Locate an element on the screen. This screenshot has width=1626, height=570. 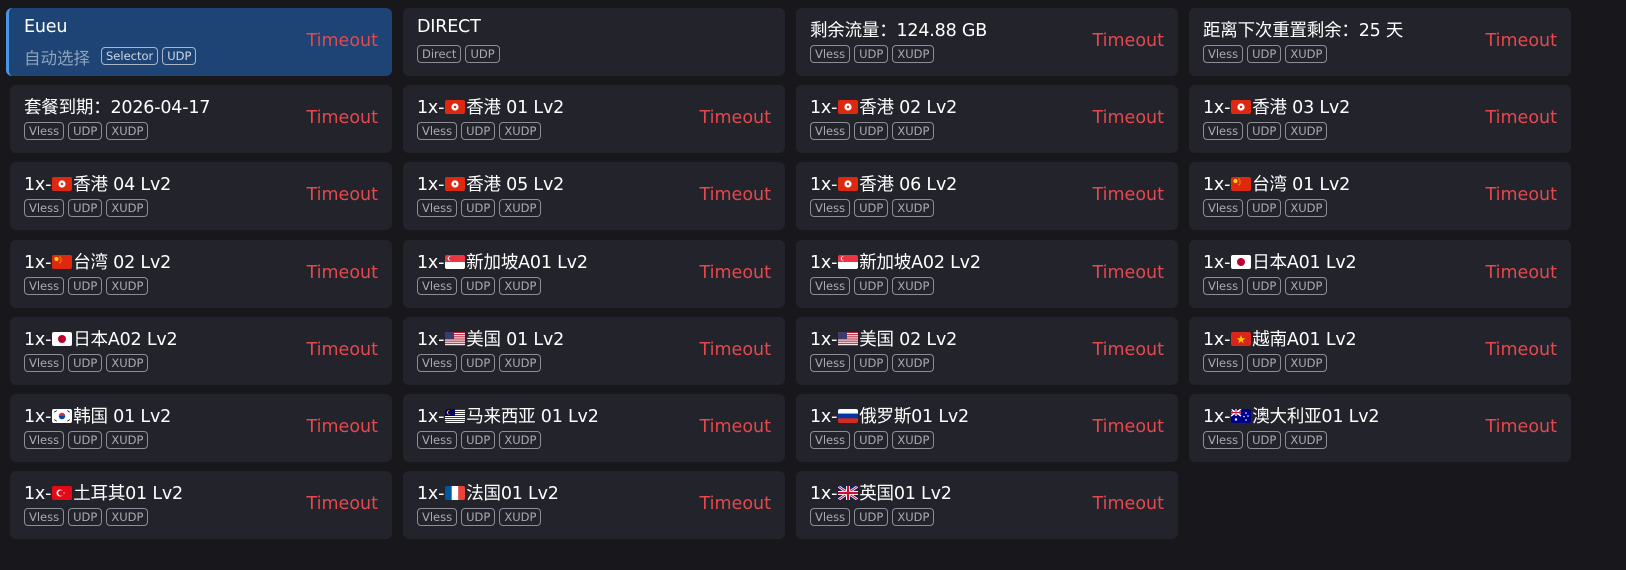
proxy-card: 距离下次重置剩余：25 天 Vless UDP XUDP Timeout is located at coordinates (1380, 42).